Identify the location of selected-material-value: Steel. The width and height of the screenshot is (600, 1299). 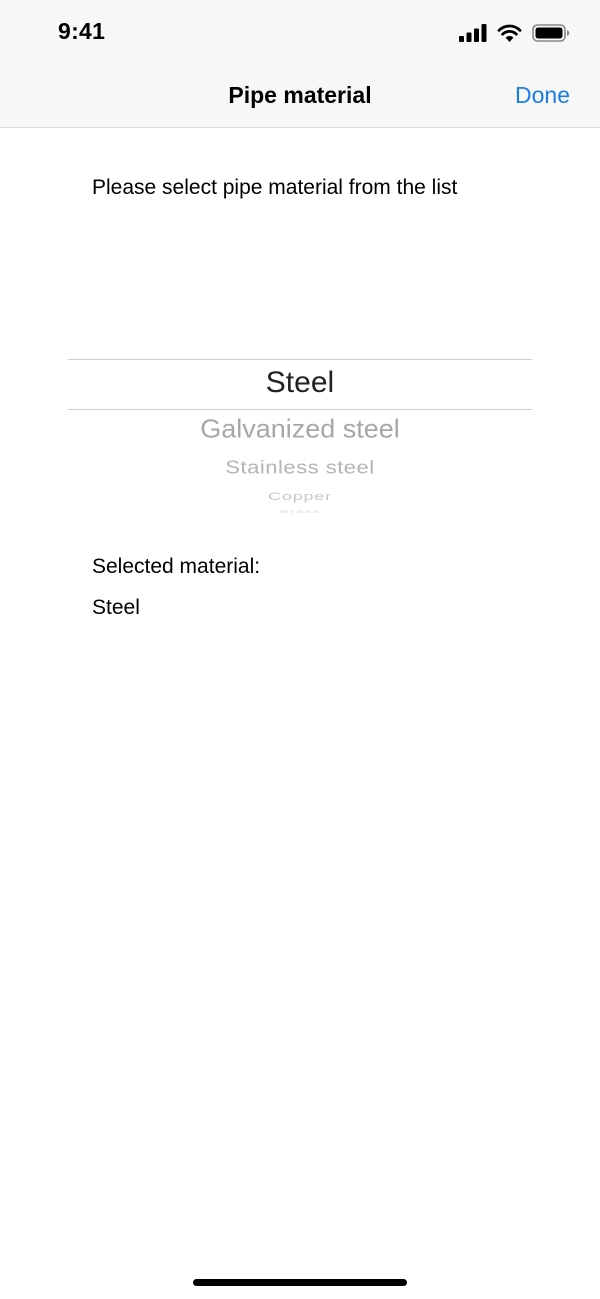
(116, 607).